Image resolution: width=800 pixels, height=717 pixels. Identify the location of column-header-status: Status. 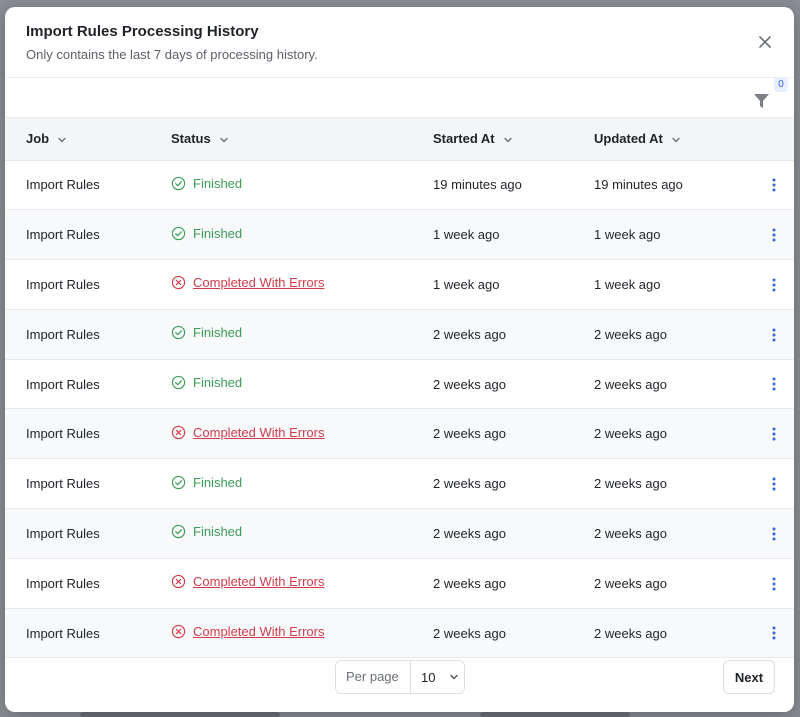
(302, 139).